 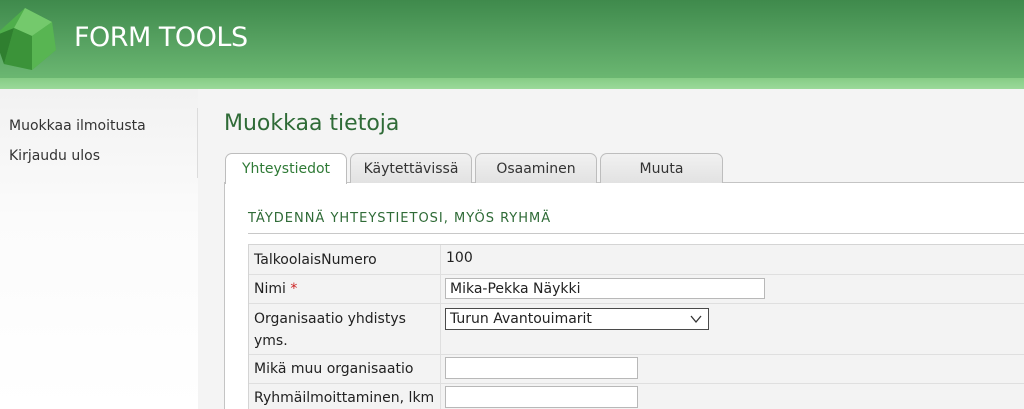 I want to click on sidebar-item-logout: Kirjaudu ulos, so click(x=54, y=156).